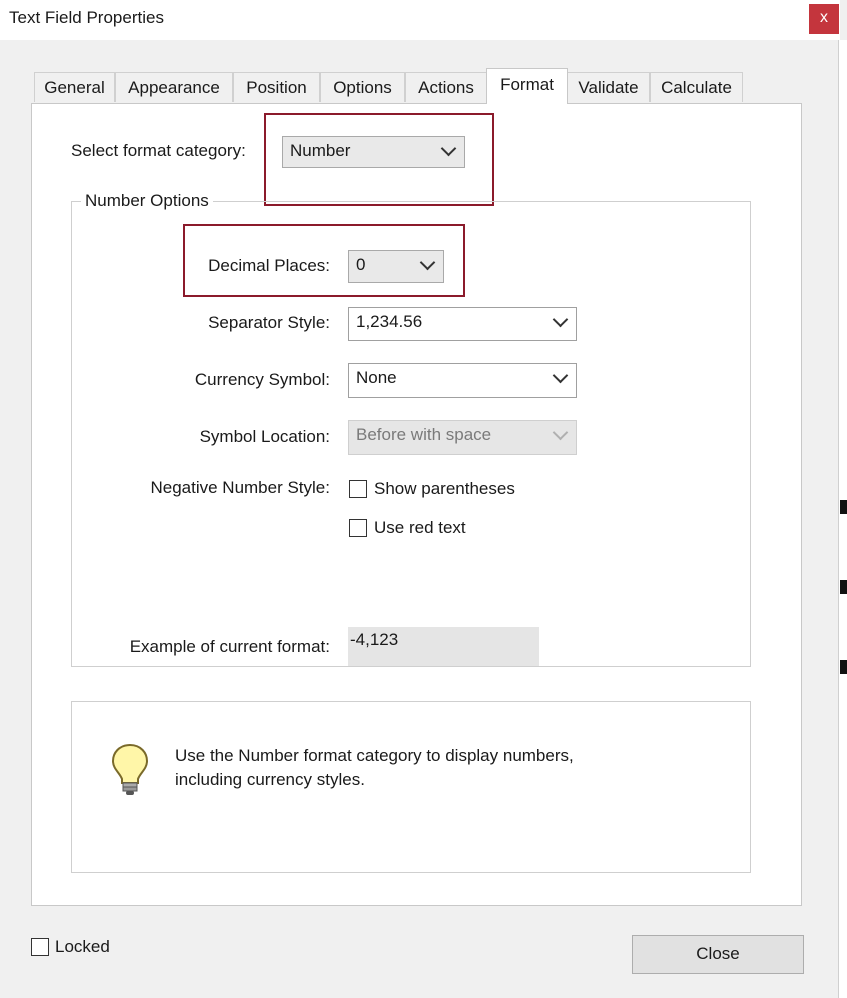 This screenshot has width=847, height=998. I want to click on symbol-location-select: Before with space, so click(462, 437).